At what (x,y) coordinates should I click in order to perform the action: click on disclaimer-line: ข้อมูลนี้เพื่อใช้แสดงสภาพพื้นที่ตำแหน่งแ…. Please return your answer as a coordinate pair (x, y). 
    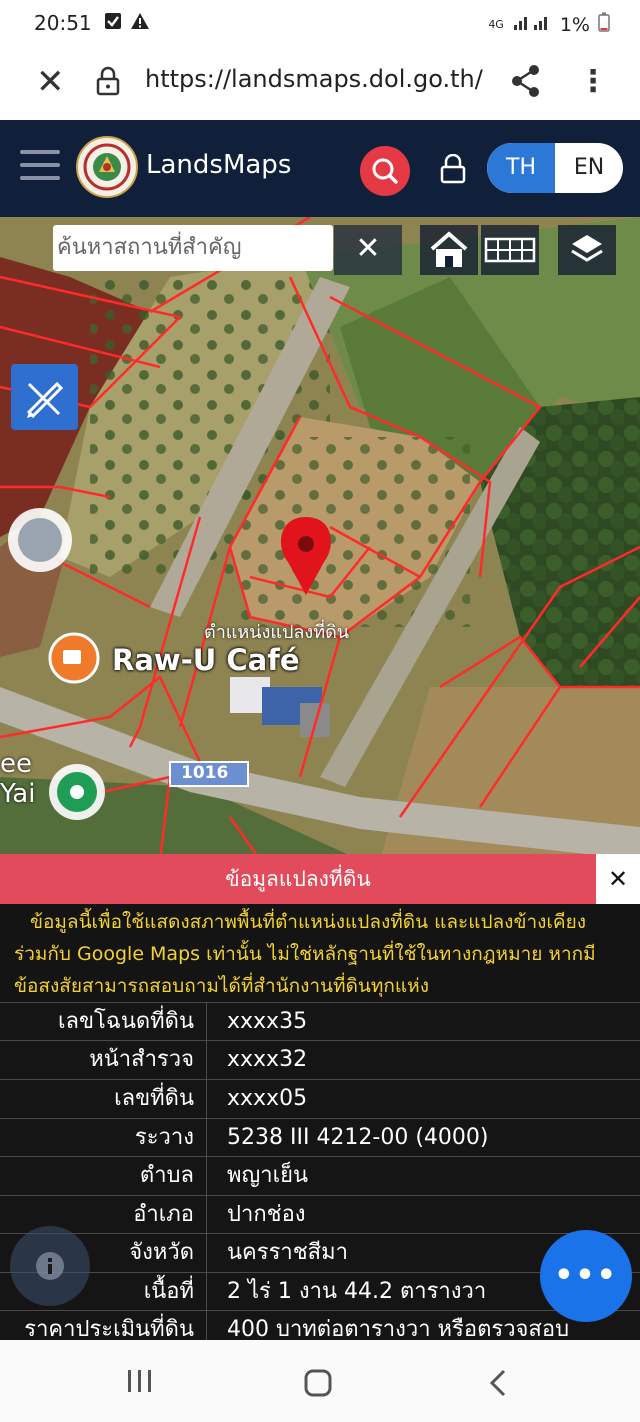
    Looking at the image, I should click on (308, 922).